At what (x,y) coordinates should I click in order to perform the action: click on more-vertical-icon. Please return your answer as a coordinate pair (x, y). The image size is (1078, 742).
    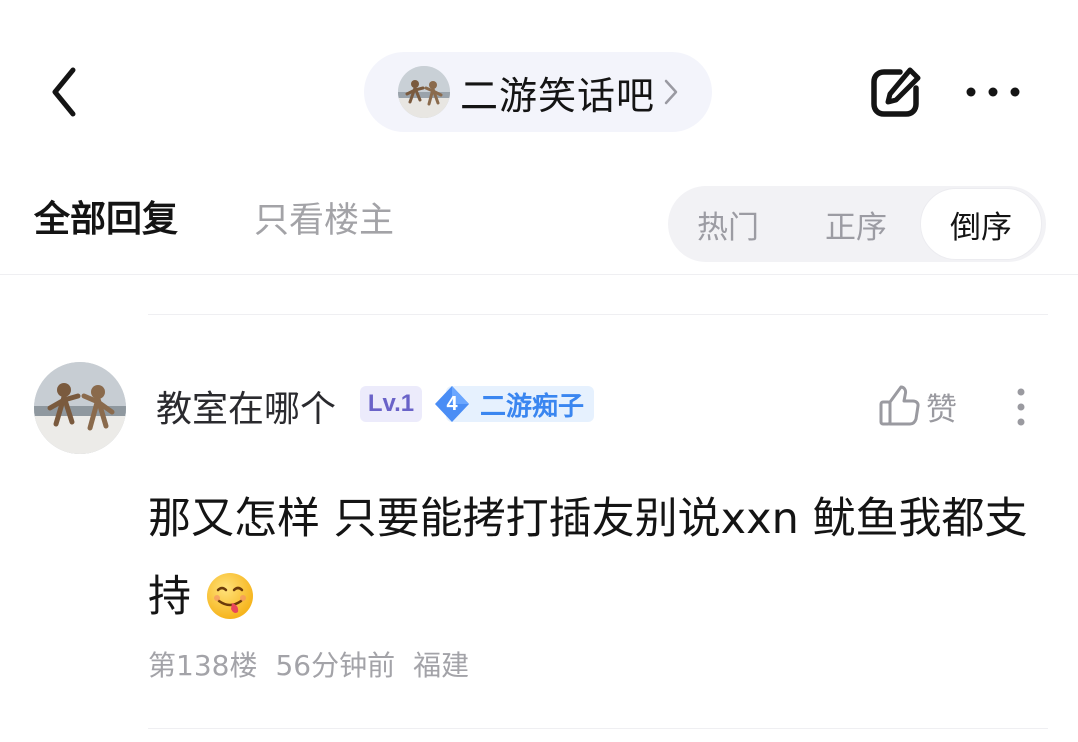
    Looking at the image, I should click on (1021, 407).